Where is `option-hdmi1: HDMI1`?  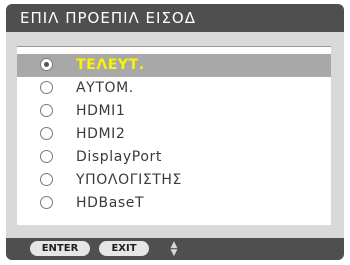 option-hdmi1: HDMI1 is located at coordinates (174, 111).